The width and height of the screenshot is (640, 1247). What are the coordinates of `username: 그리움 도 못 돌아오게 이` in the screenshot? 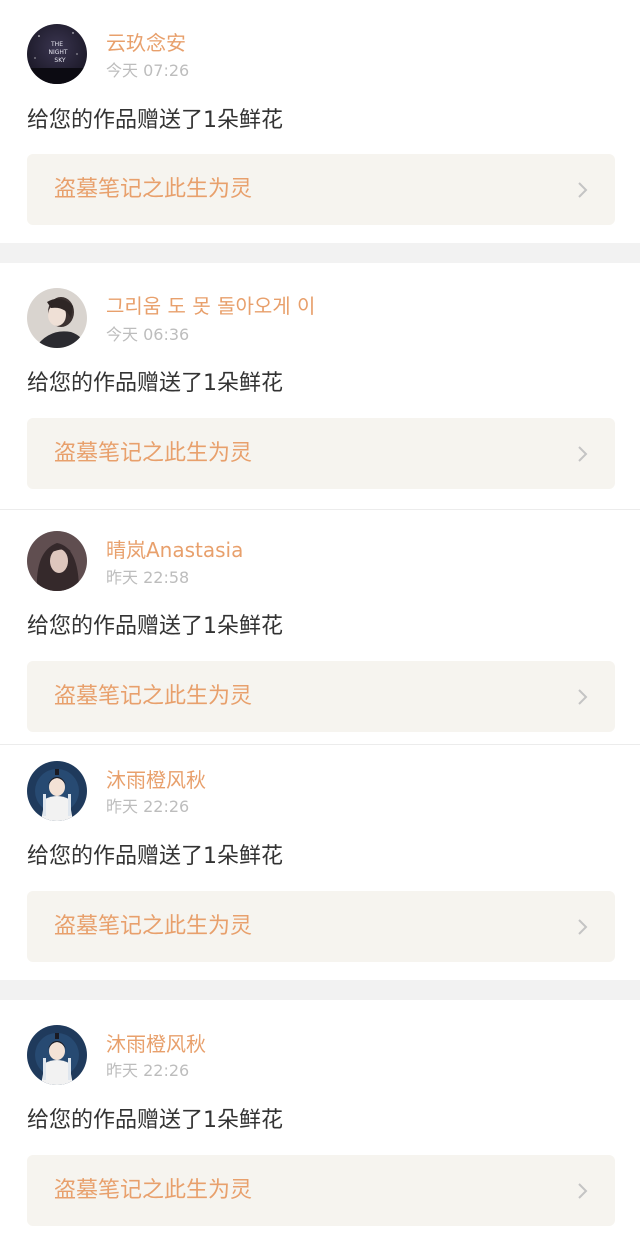 It's located at (210, 306).